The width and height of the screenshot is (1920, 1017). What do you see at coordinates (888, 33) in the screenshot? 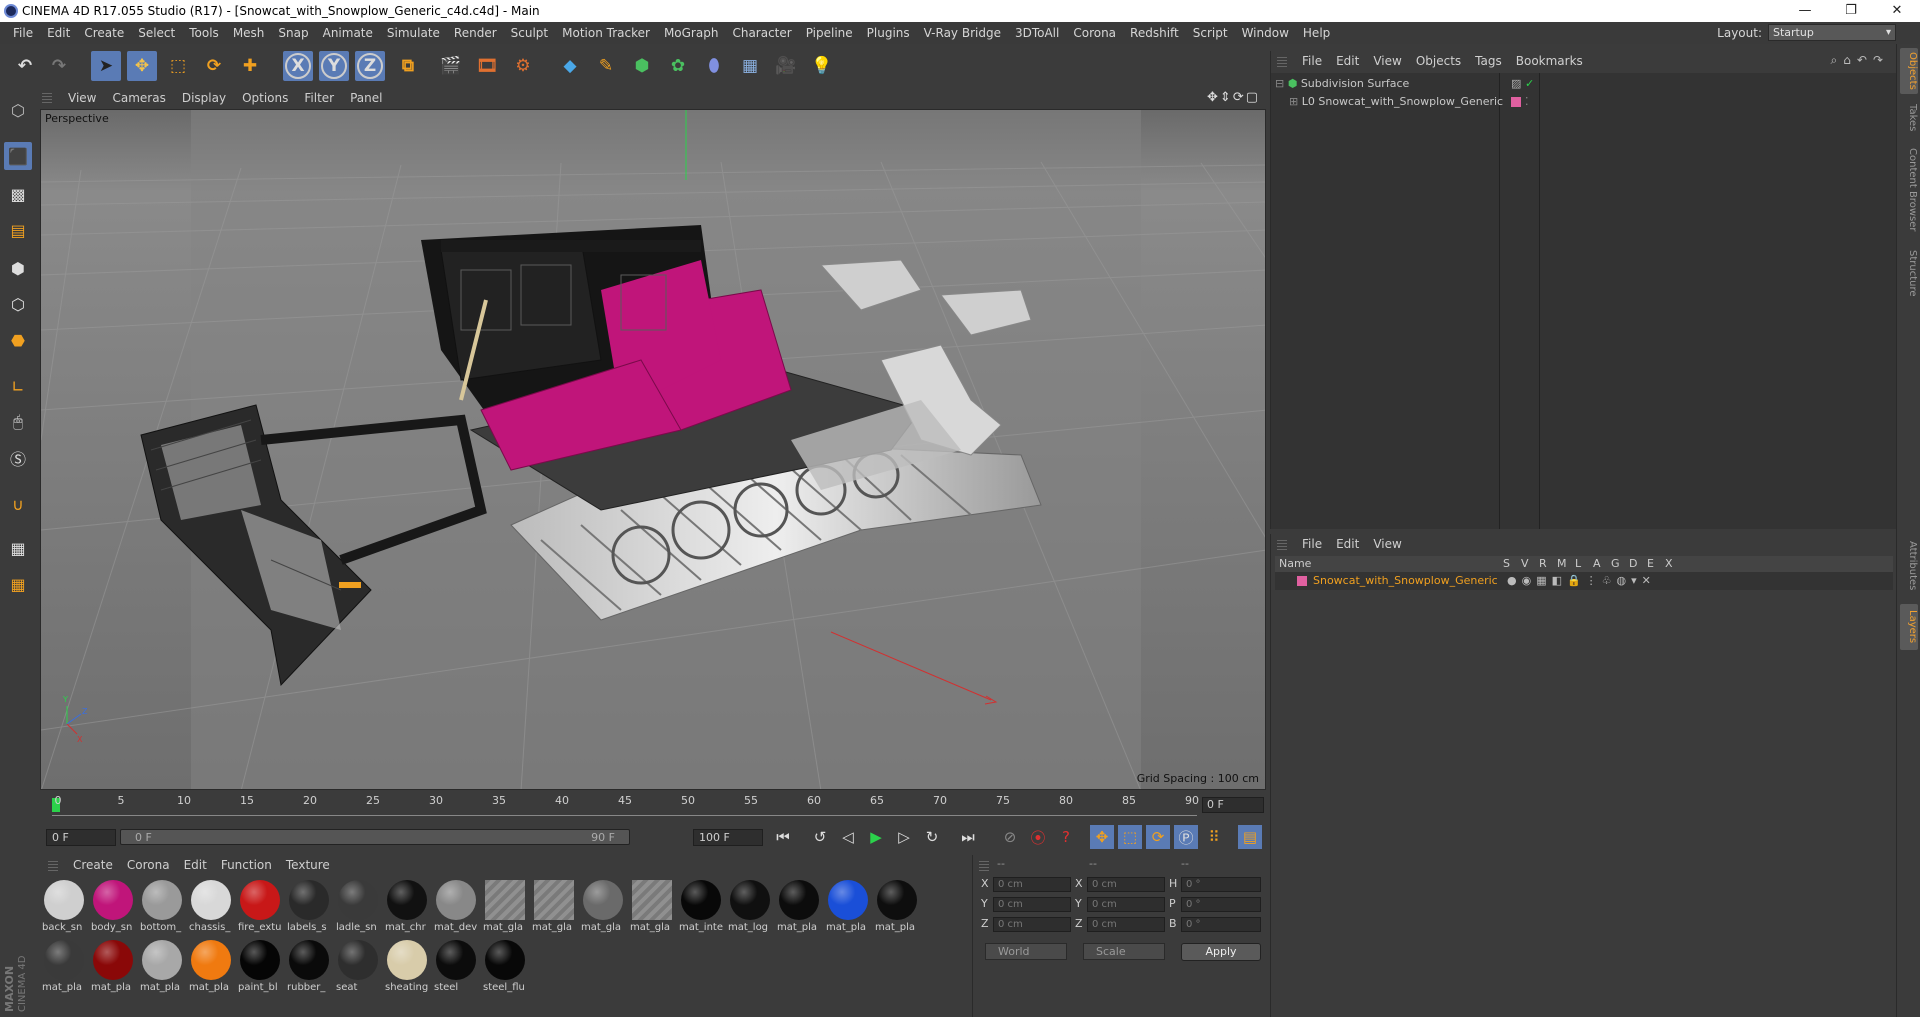
I see `menu-plugins: Plugins` at bounding box center [888, 33].